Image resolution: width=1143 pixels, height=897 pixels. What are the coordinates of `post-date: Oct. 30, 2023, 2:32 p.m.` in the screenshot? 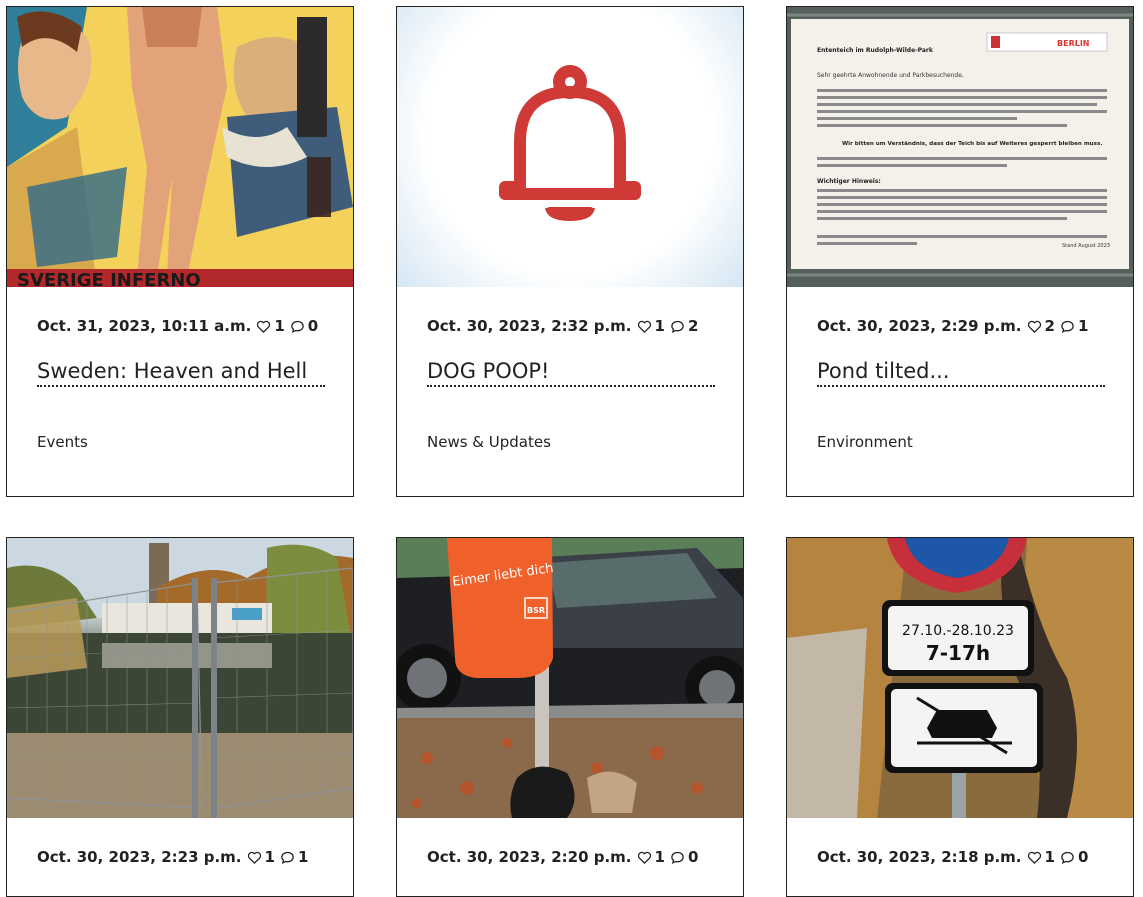 It's located at (529, 326).